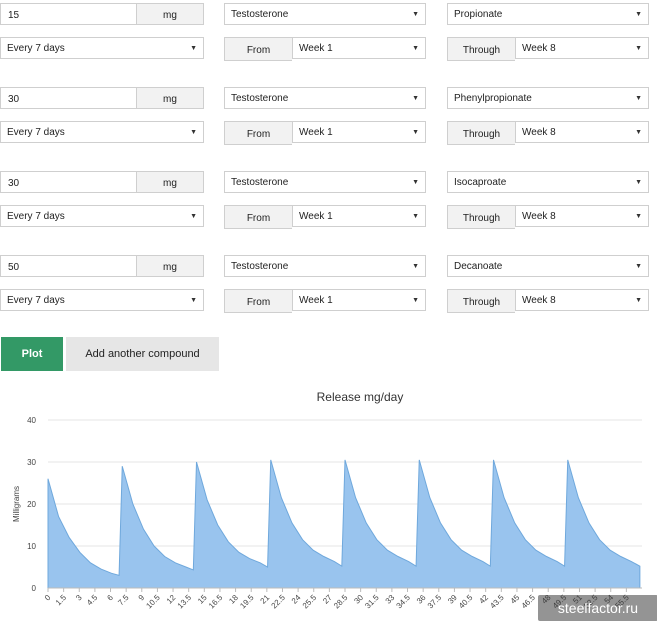  What do you see at coordinates (493, 98) in the screenshot?
I see `ester-select-value: Phenylpropionate` at bounding box center [493, 98].